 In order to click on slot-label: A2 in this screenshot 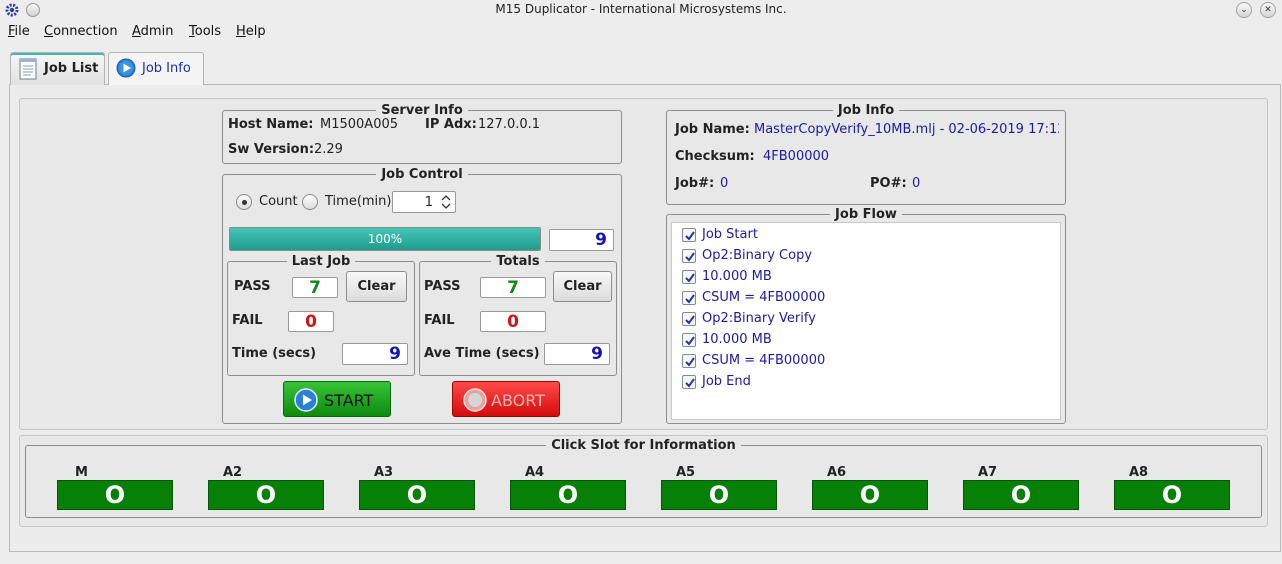, I will do `click(233, 472)`.